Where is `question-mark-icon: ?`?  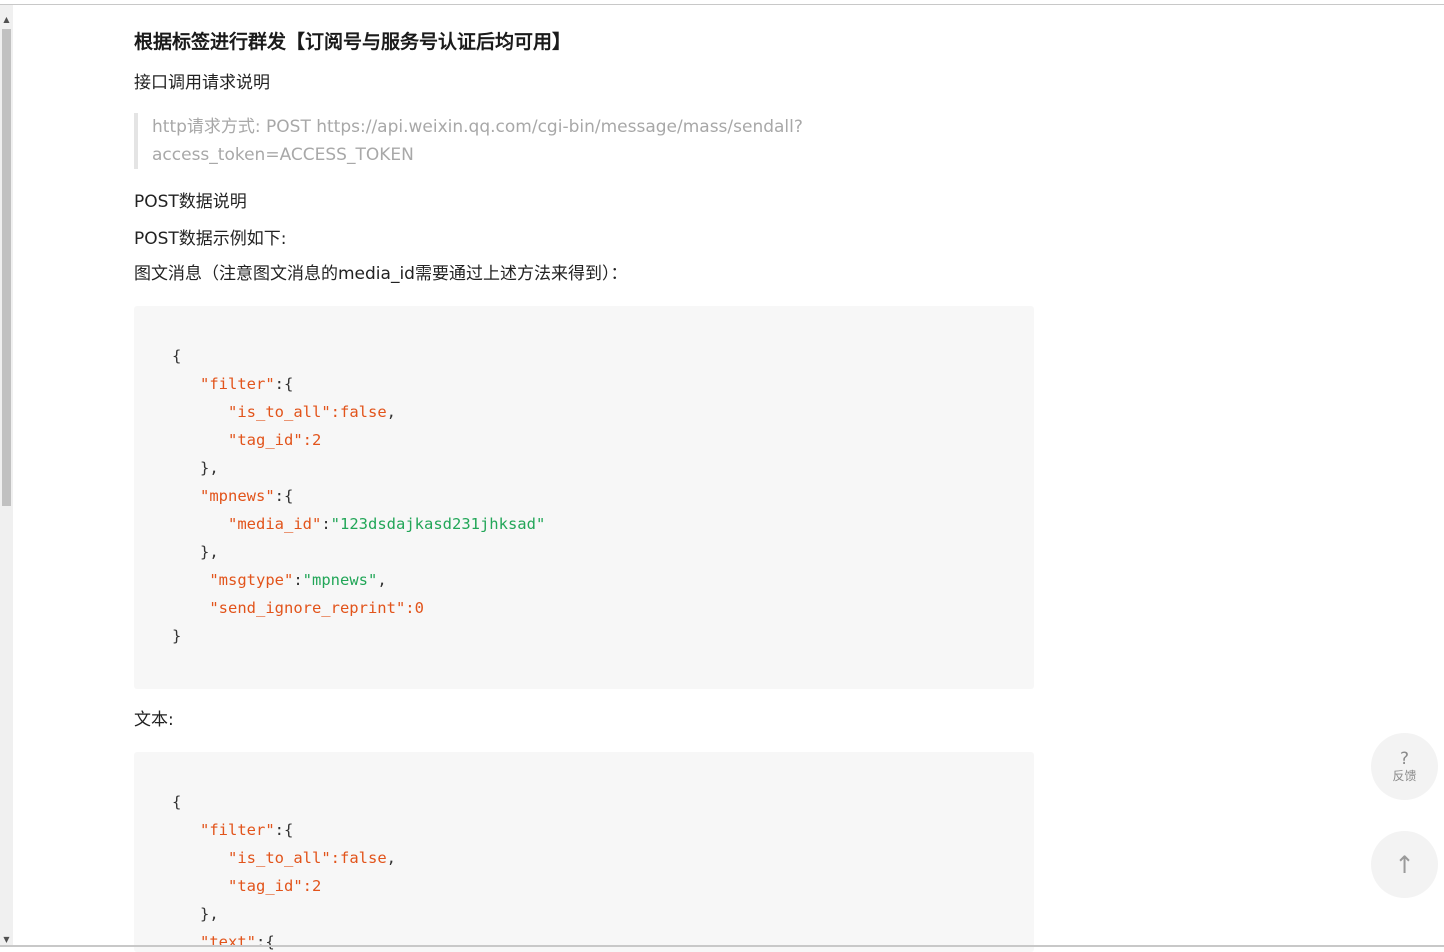
question-mark-icon: ? is located at coordinates (1404, 758).